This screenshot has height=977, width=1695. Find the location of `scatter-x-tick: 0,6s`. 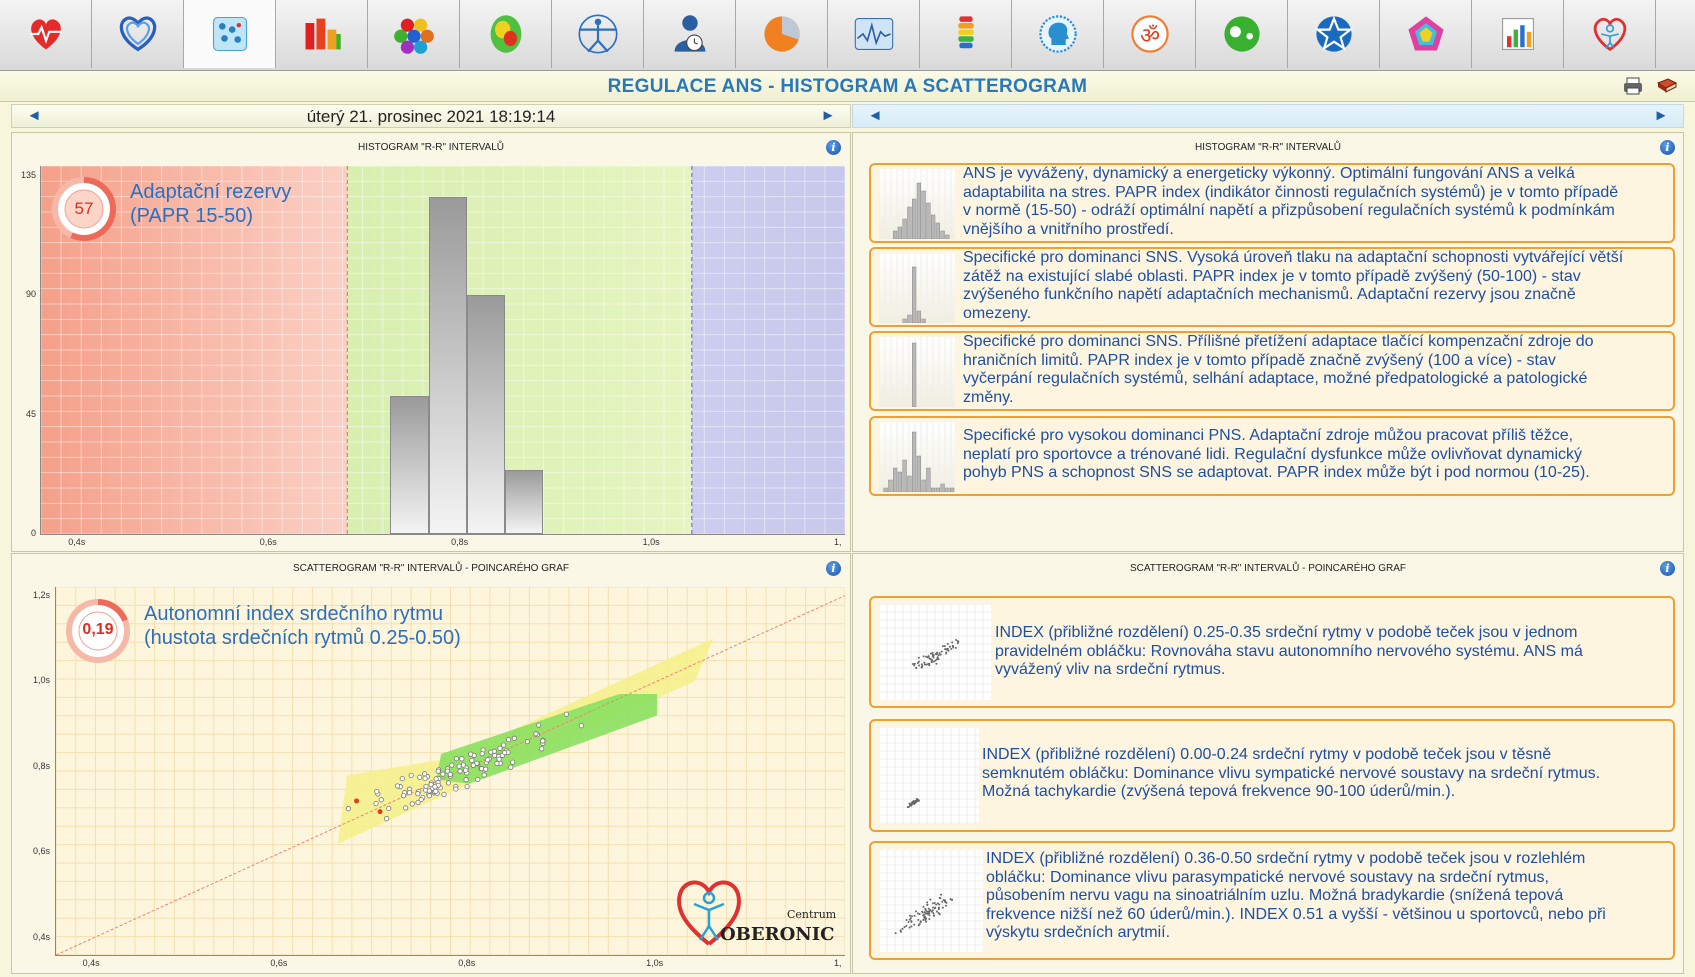

scatter-x-tick: 0,6s is located at coordinates (279, 963).